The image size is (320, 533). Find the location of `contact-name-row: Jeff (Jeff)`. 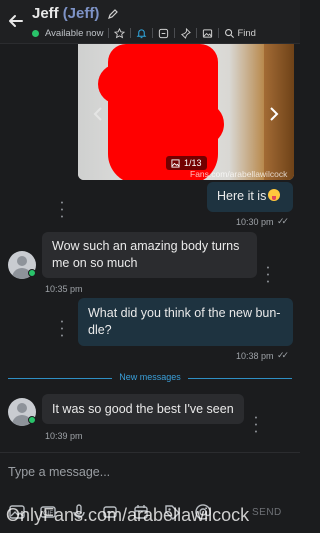

contact-name-row: Jeff (Jeff) is located at coordinates (75, 13).